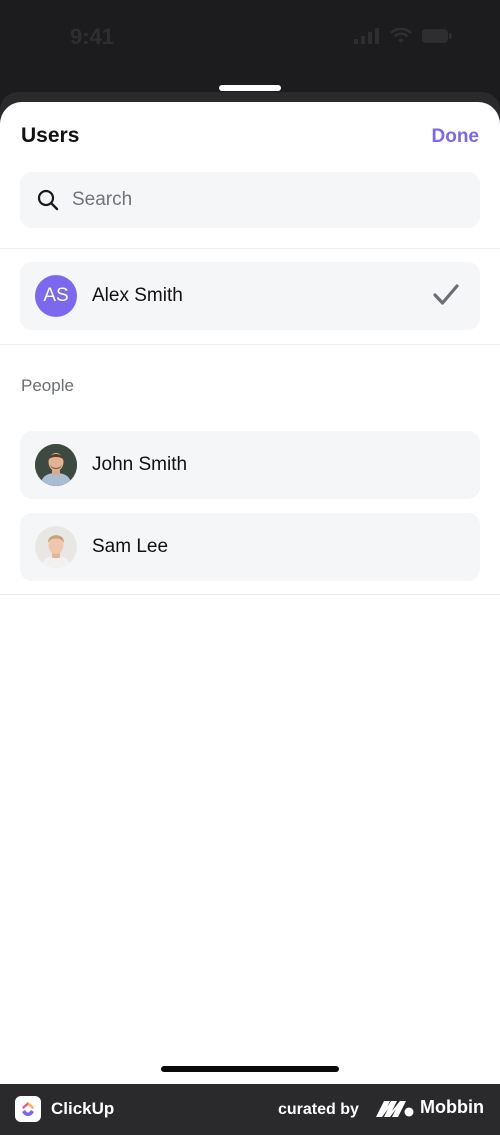 Image resolution: width=500 pixels, height=1135 pixels. Describe the element at coordinates (48, 200) in the screenshot. I see `search-icon` at that location.